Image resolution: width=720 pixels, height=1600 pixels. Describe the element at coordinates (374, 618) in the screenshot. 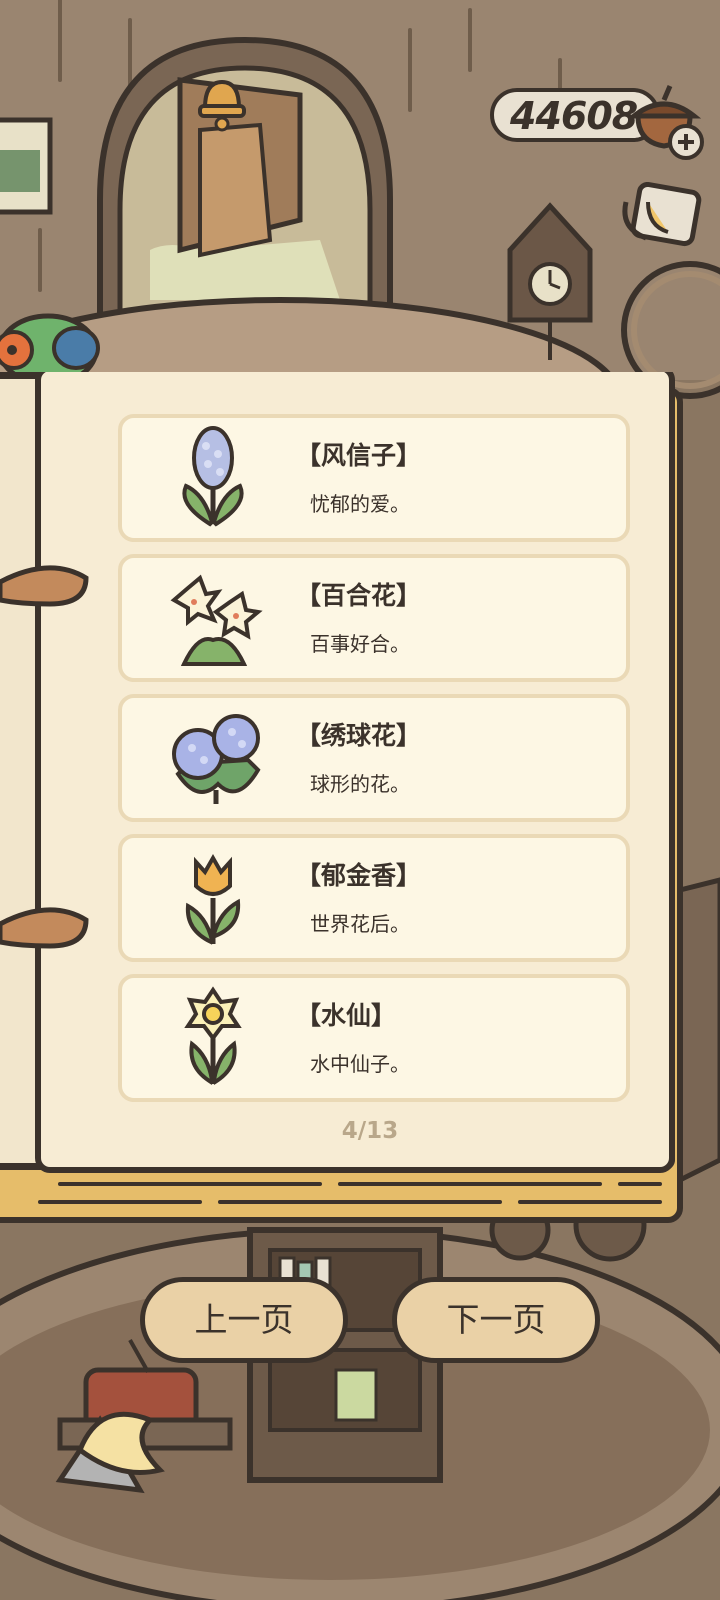

I see `flower-entry-lily: 【百合花】 百事好合。` at that location.